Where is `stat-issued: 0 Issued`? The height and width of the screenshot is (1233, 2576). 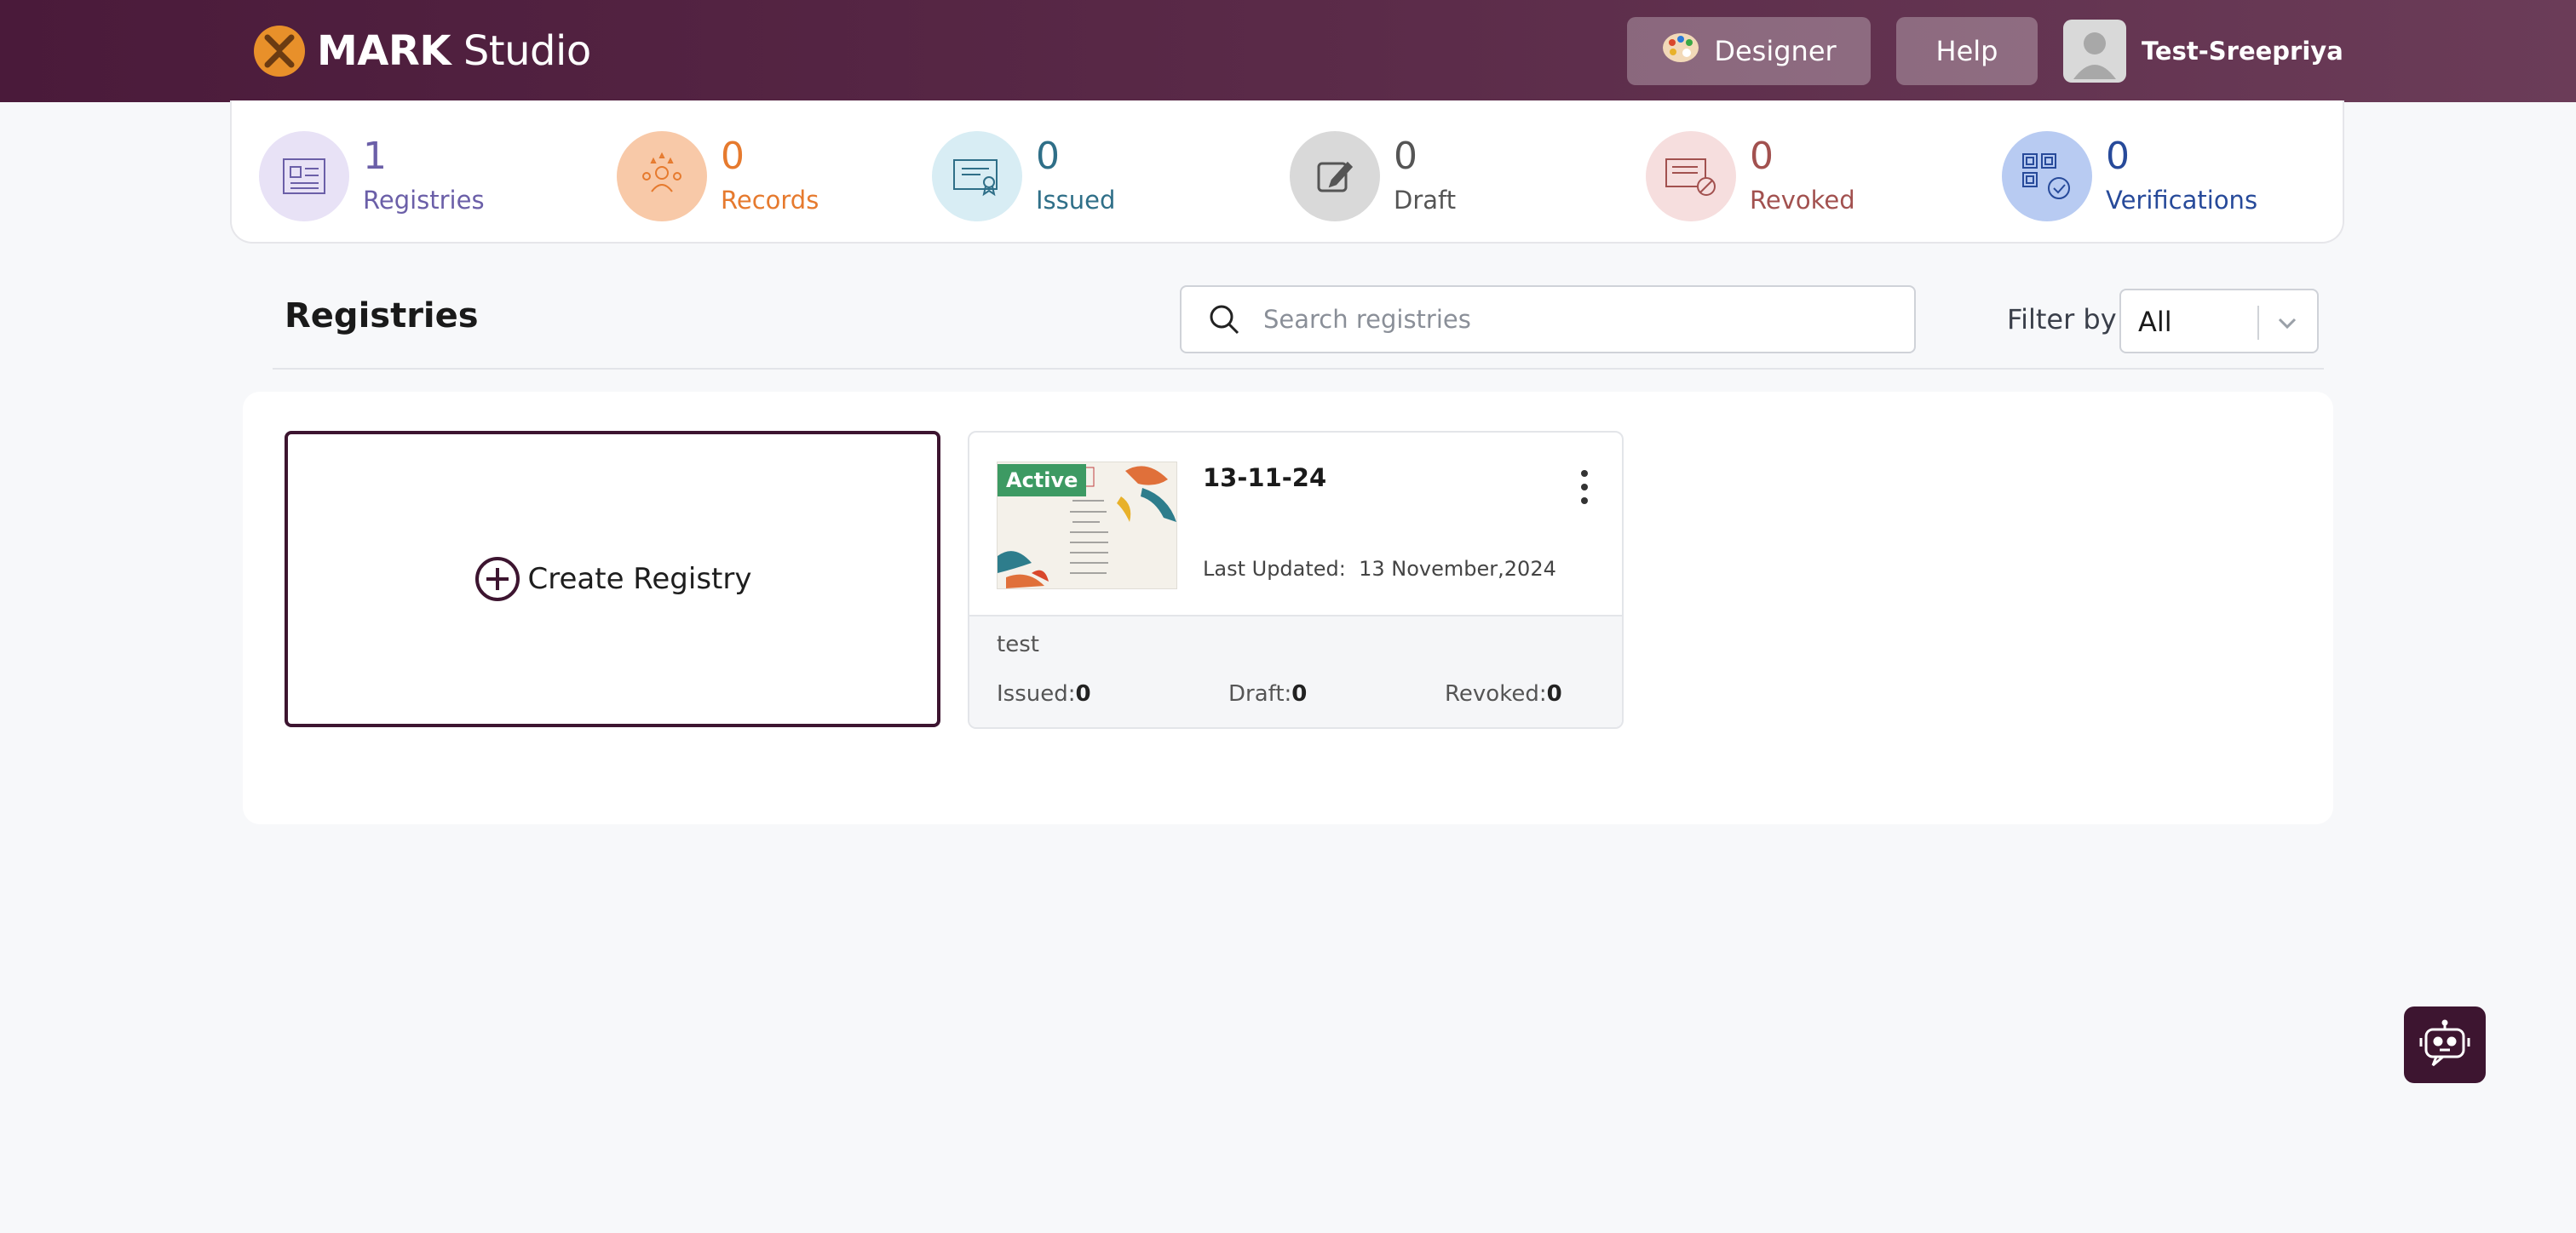 stat-issued: 0 Issued is located at coordinates (1023, 176).